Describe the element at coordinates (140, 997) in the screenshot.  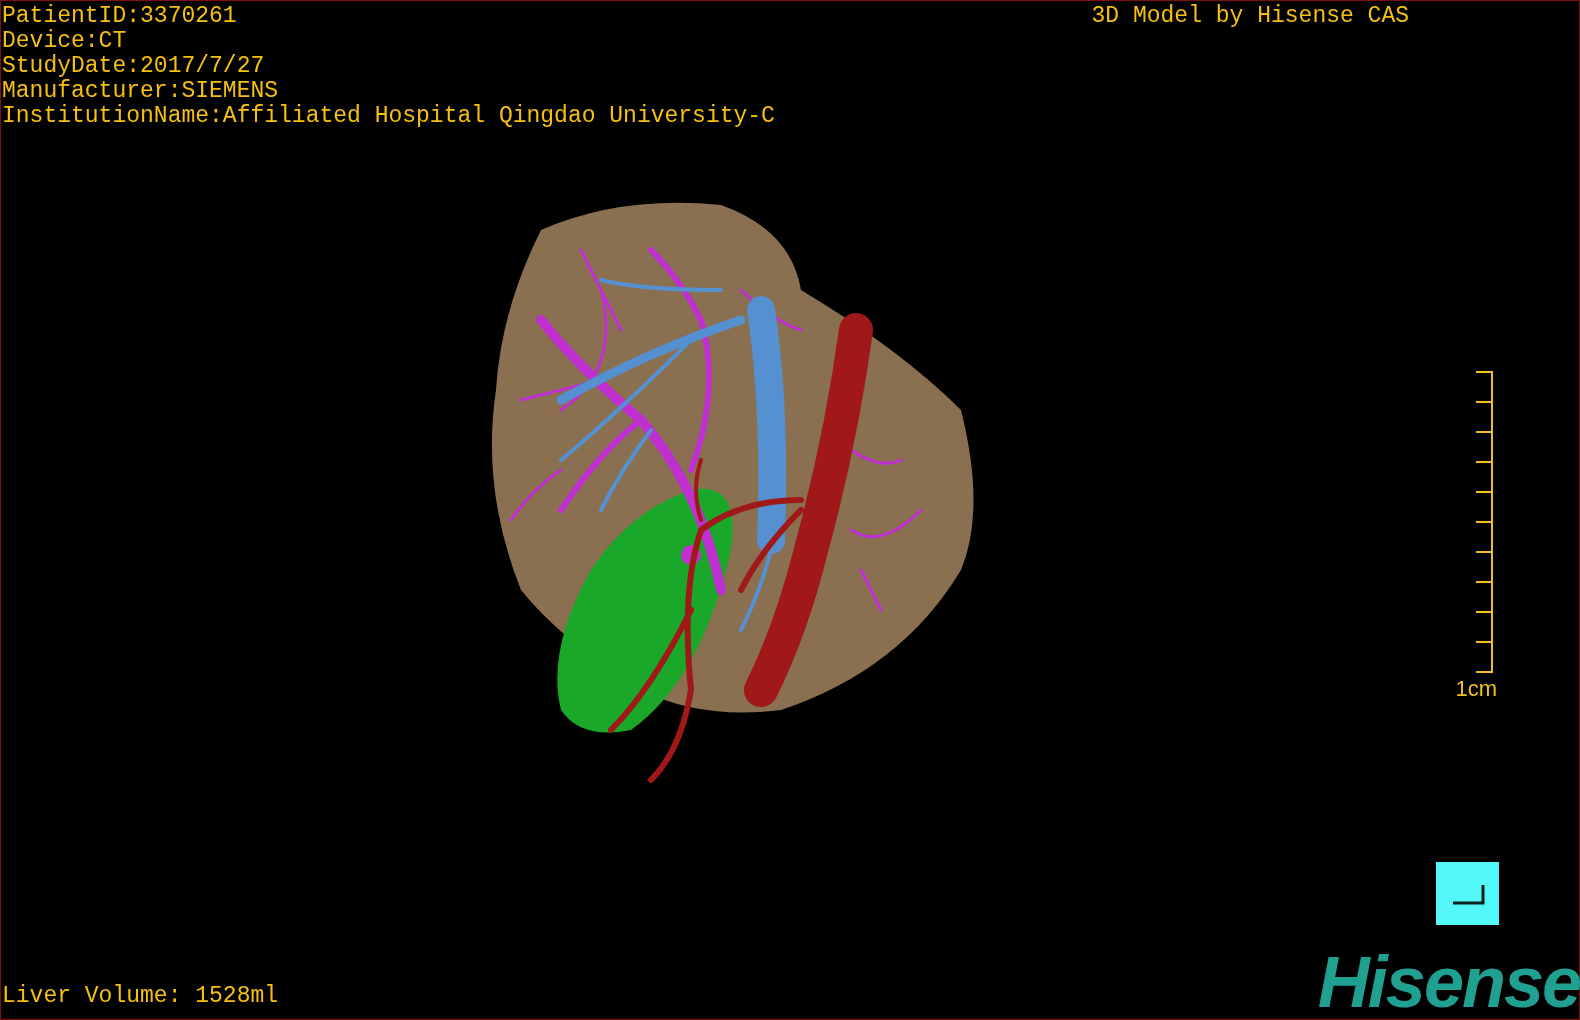
I see `liver-volume-text: Liver Volume: 1528ml` at that location.